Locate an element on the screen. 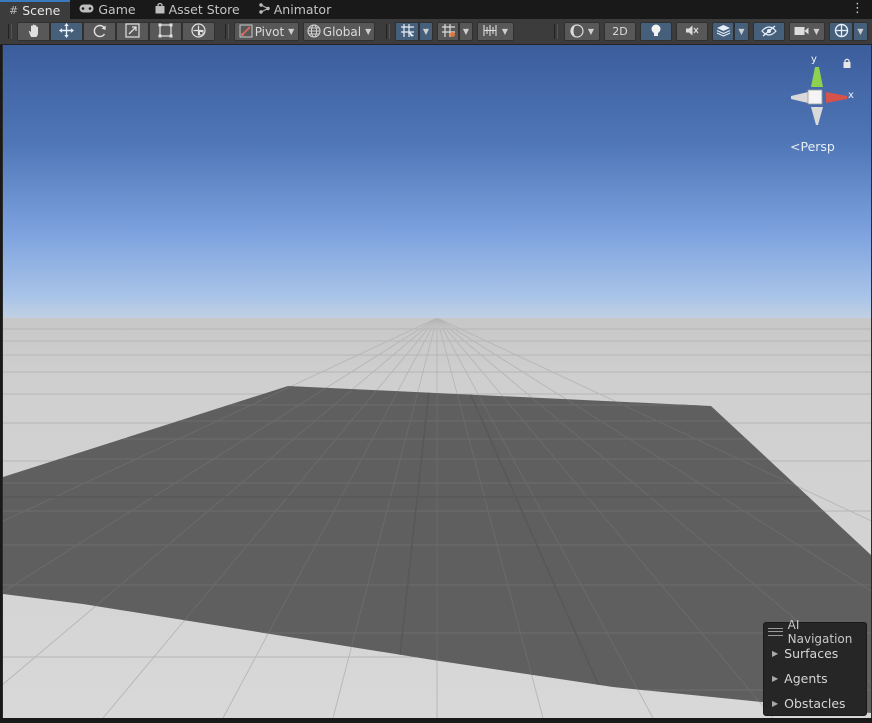 The height and width of the screenshot is (723, 872). lightbulb-icon is located at coordinates (656, 32).